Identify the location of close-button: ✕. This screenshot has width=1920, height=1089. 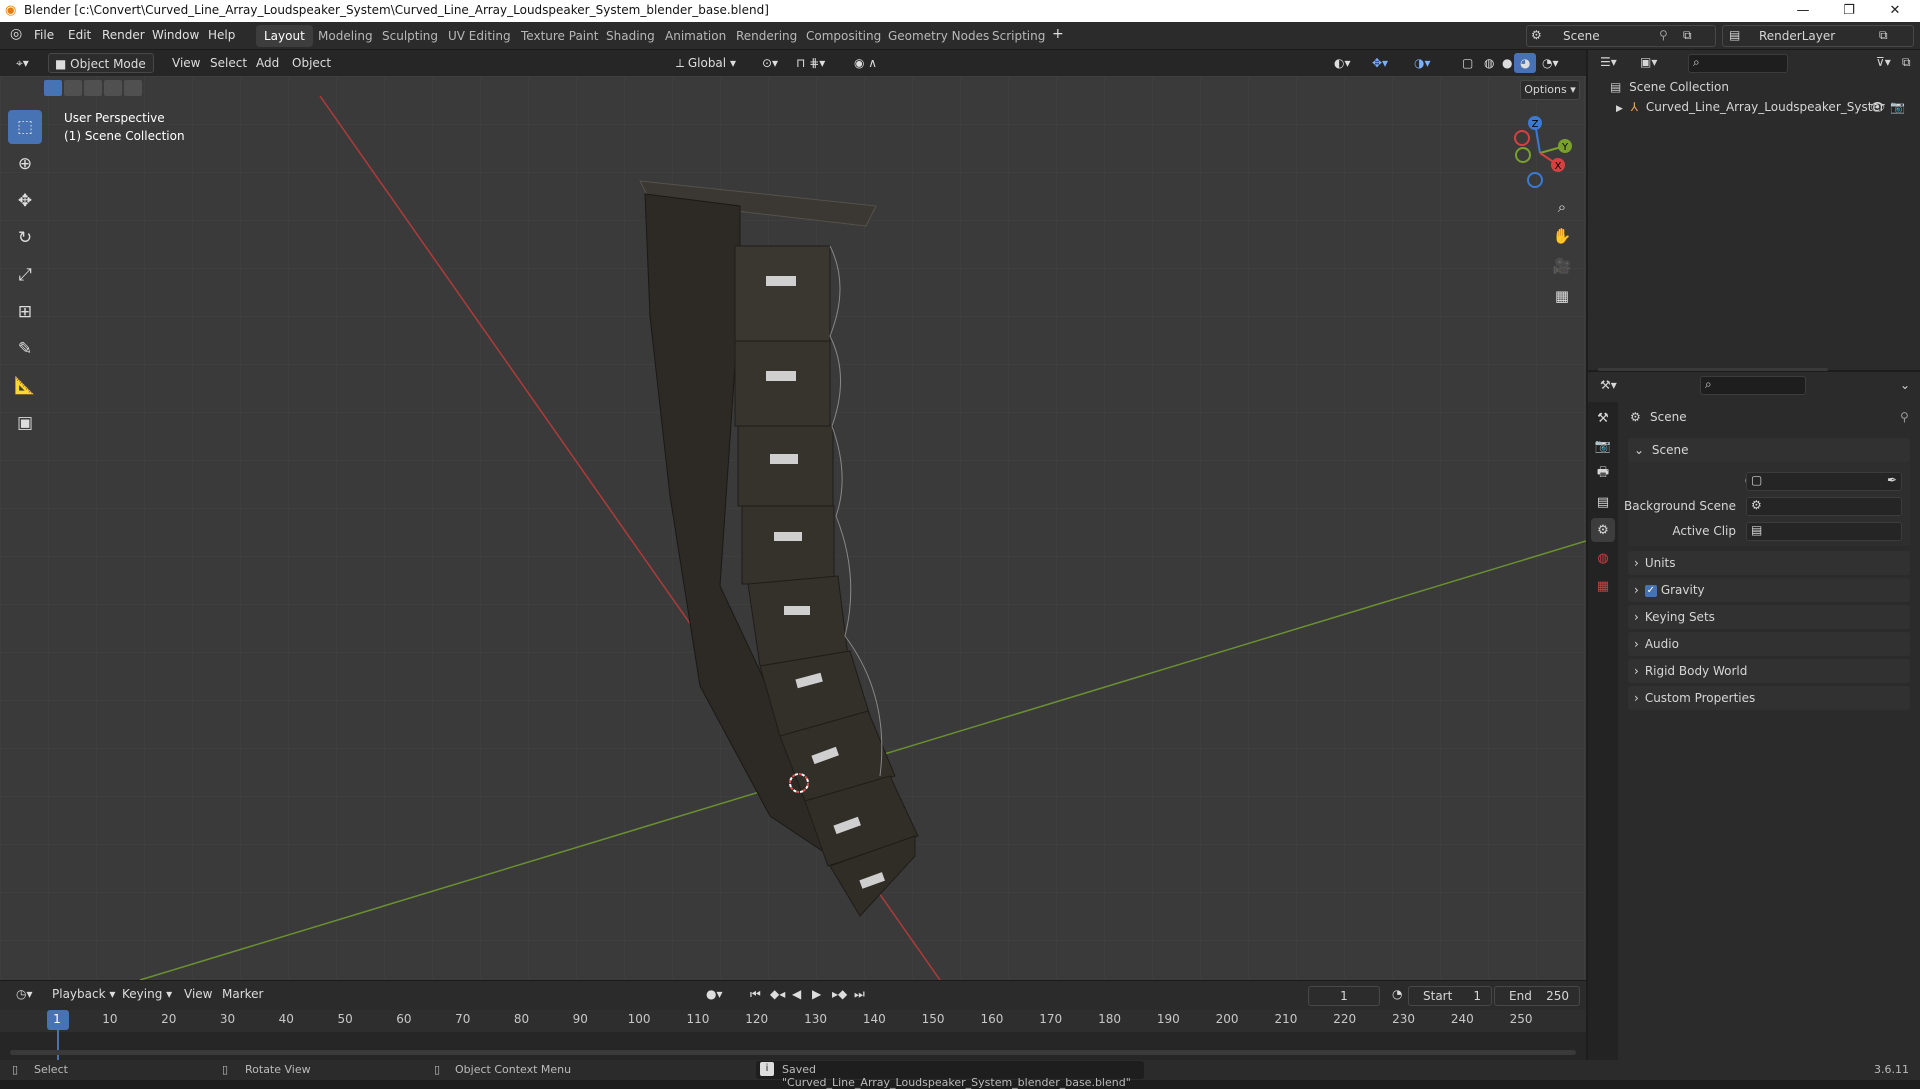
(1895, 11).